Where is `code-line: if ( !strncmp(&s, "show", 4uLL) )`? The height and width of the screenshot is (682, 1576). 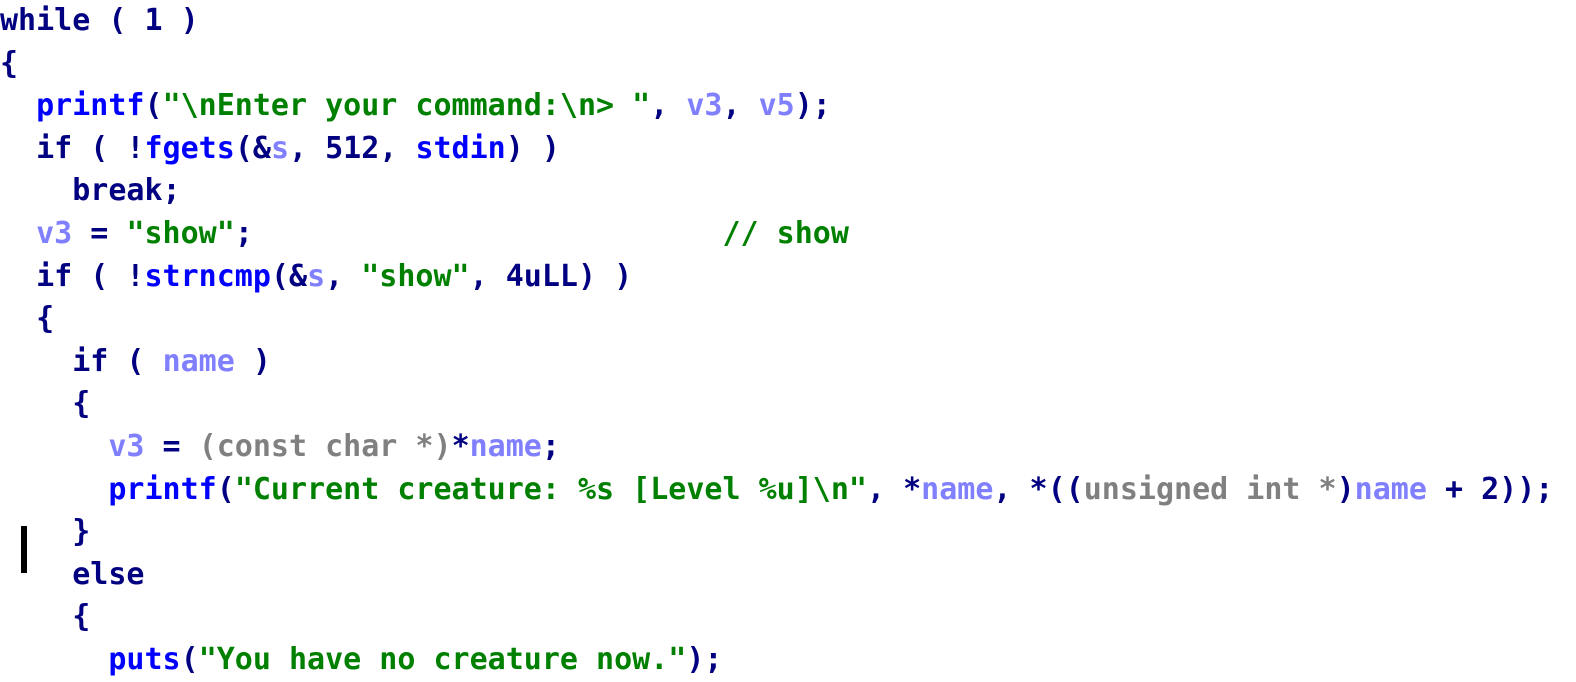
code-line: if ( !strncmp(&s, "show", 4uLL) ) is located at coordinates (788, 277).